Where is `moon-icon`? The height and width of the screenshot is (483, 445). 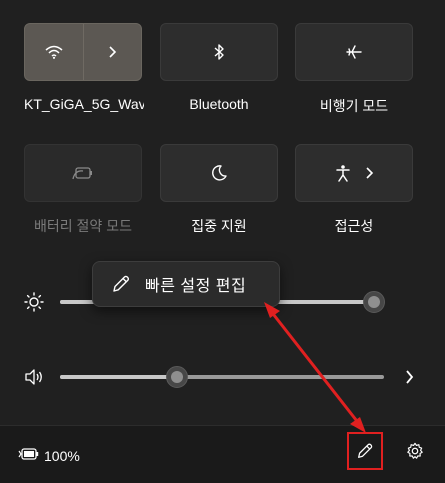
moon-icon is located at coordinates (219, 173).